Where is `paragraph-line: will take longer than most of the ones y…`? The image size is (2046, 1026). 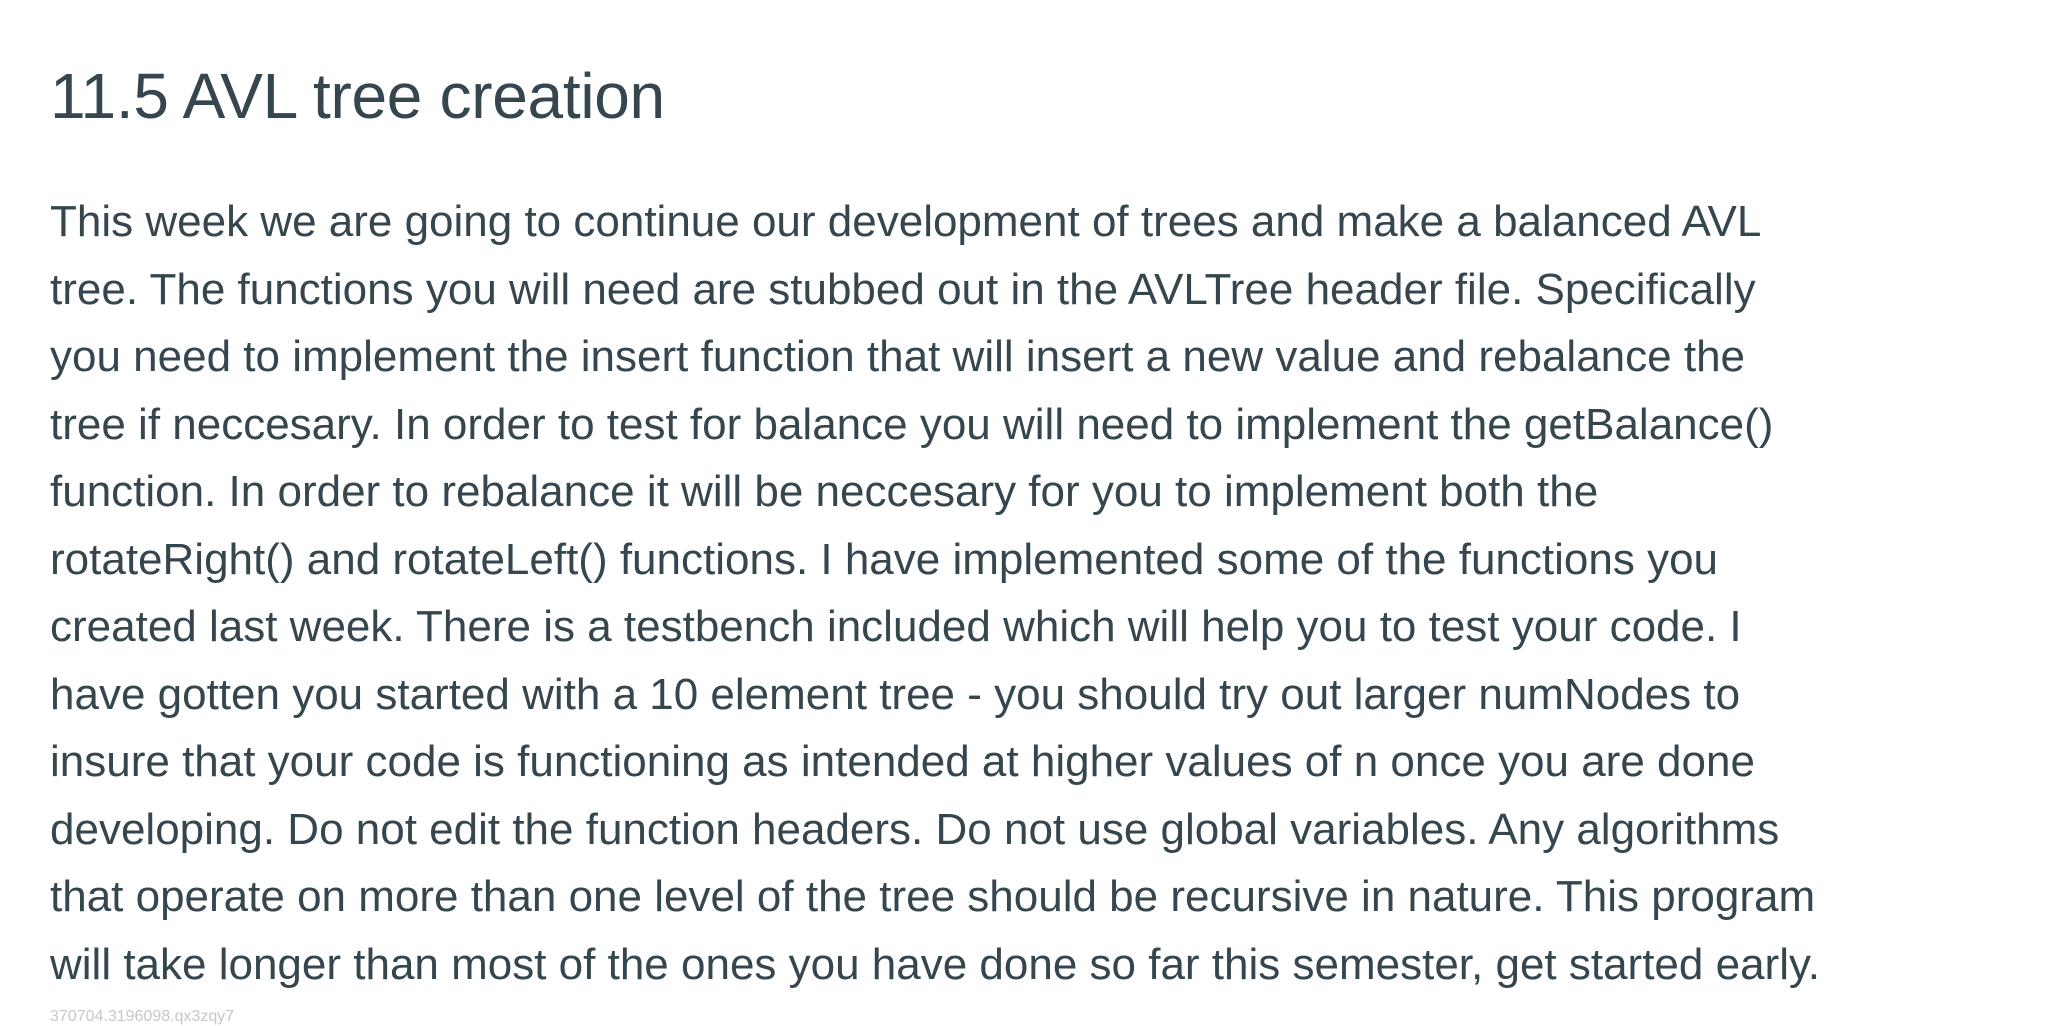 paragraph-line: will take longer than most of the ones y… is located at coordinates (935, 964).